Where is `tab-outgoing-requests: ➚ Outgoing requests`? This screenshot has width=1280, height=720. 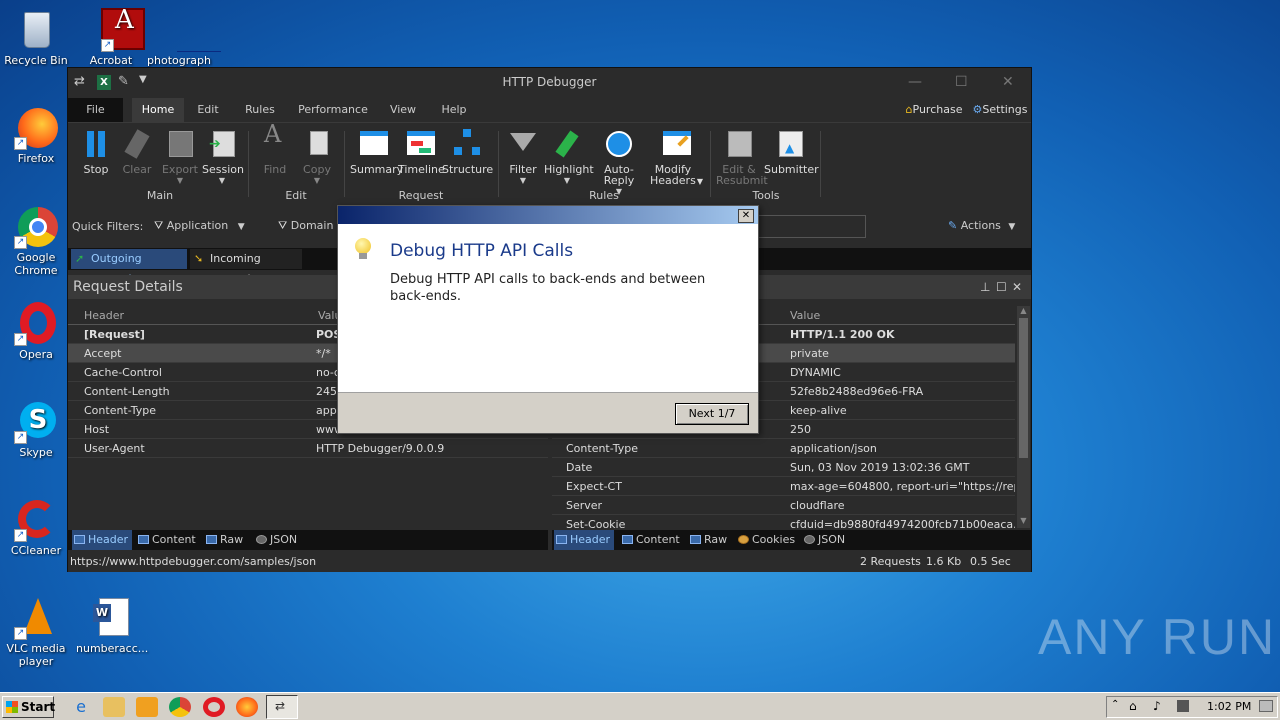
tab-outgoing-requests: ➚ Outgoing requests is located at coordinates (129, 267).